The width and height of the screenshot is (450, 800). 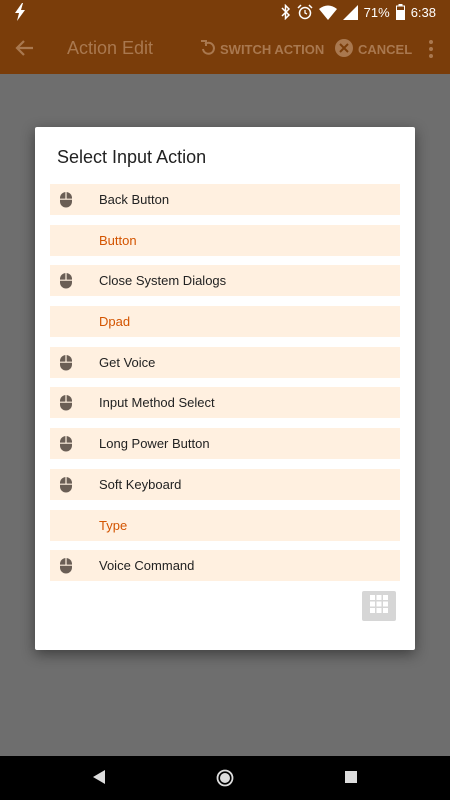 I want to click on battery-percent: 71%, so click(x=376, y=12).